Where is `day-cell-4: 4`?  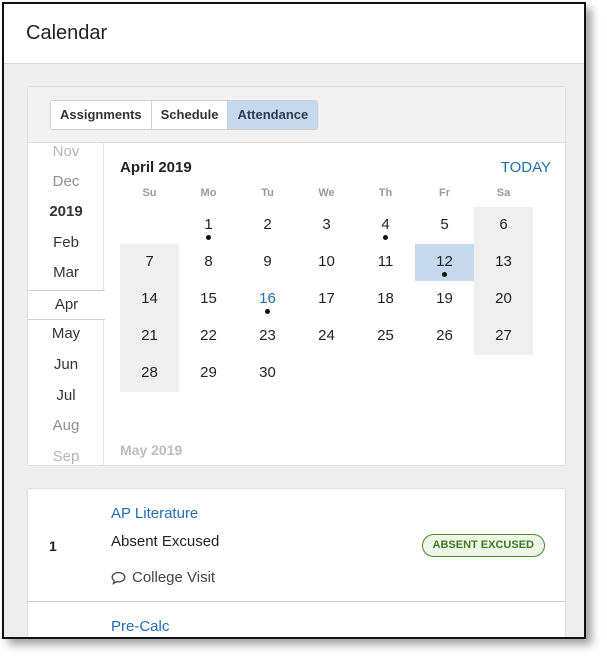
day-cell-4: 4 is located at coordinates (385, 225).